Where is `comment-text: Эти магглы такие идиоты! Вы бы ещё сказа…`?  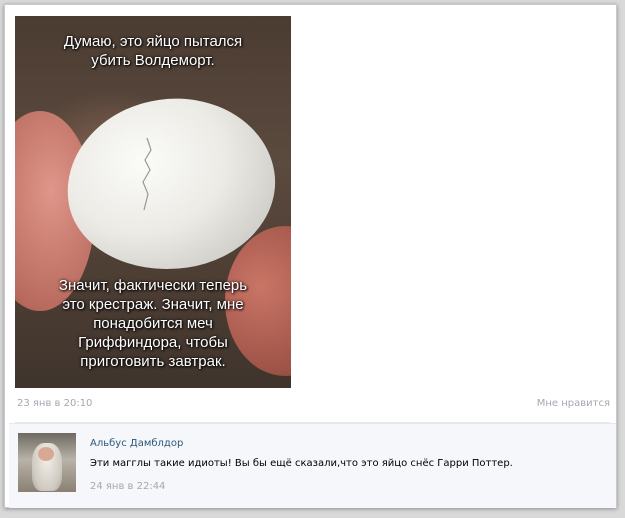 comment-text: Эти магглы такие идиоты! Вы бы ещё сказа… is located at coordinates (301, 463).